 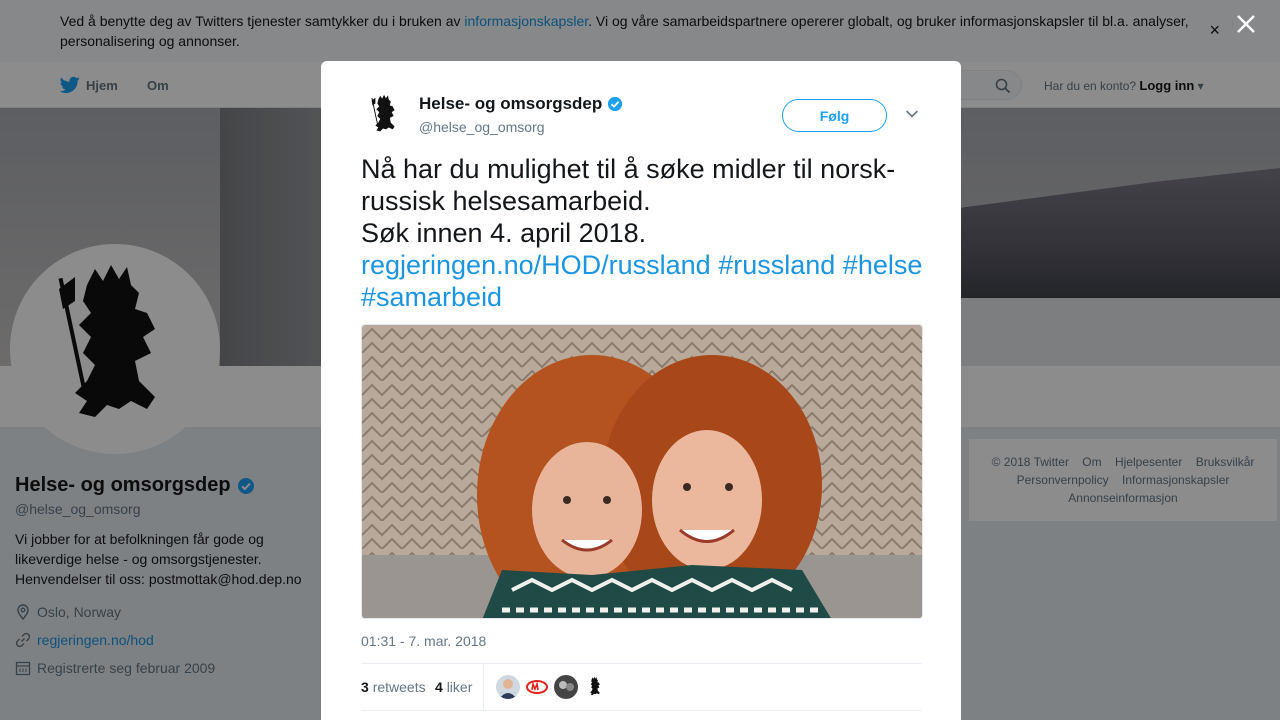 I want to click on verified-badge-icon, so click(x=615, y=104).